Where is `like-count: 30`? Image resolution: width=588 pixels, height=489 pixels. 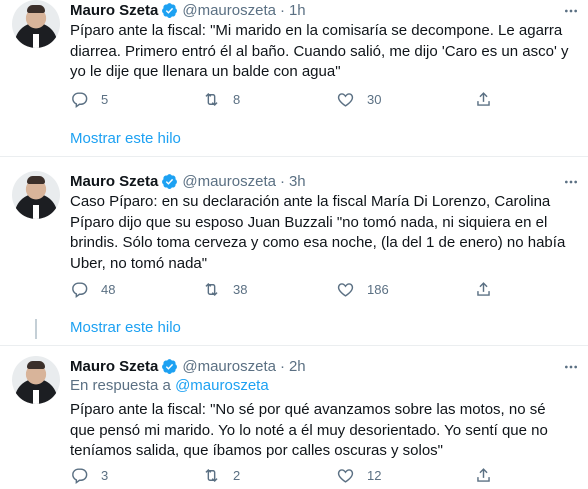
like-count: 30 is located at coordinates (374, 99).